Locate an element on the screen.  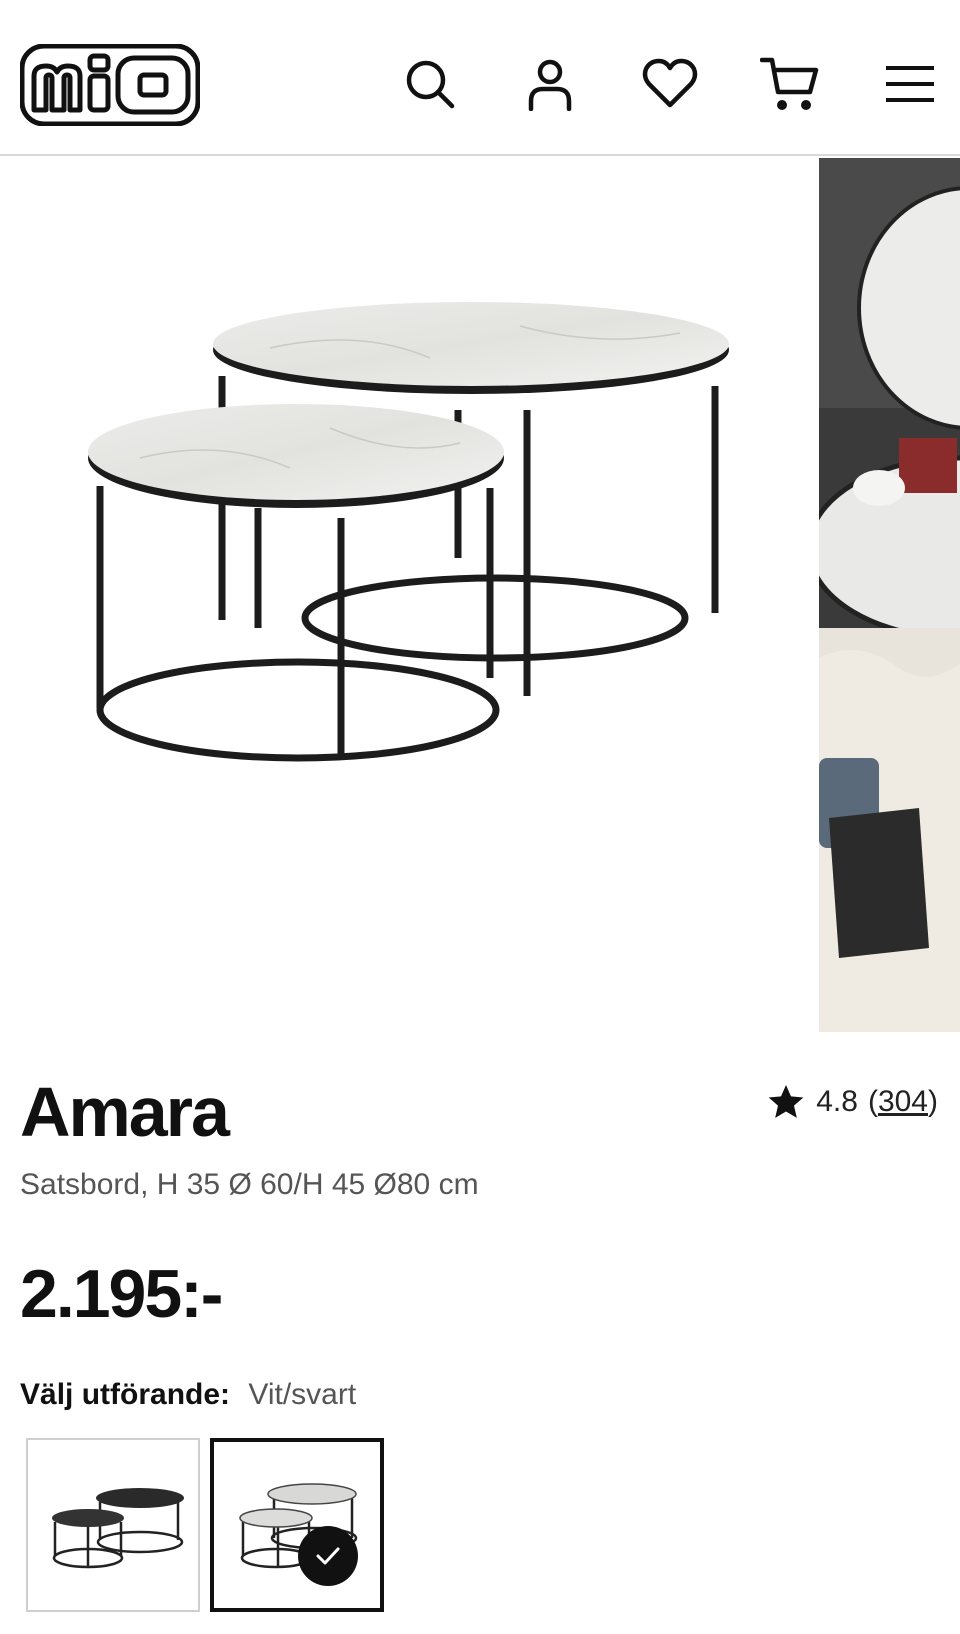
variant-selected-value: Vit/svart is located at coordinates (302, 1394).